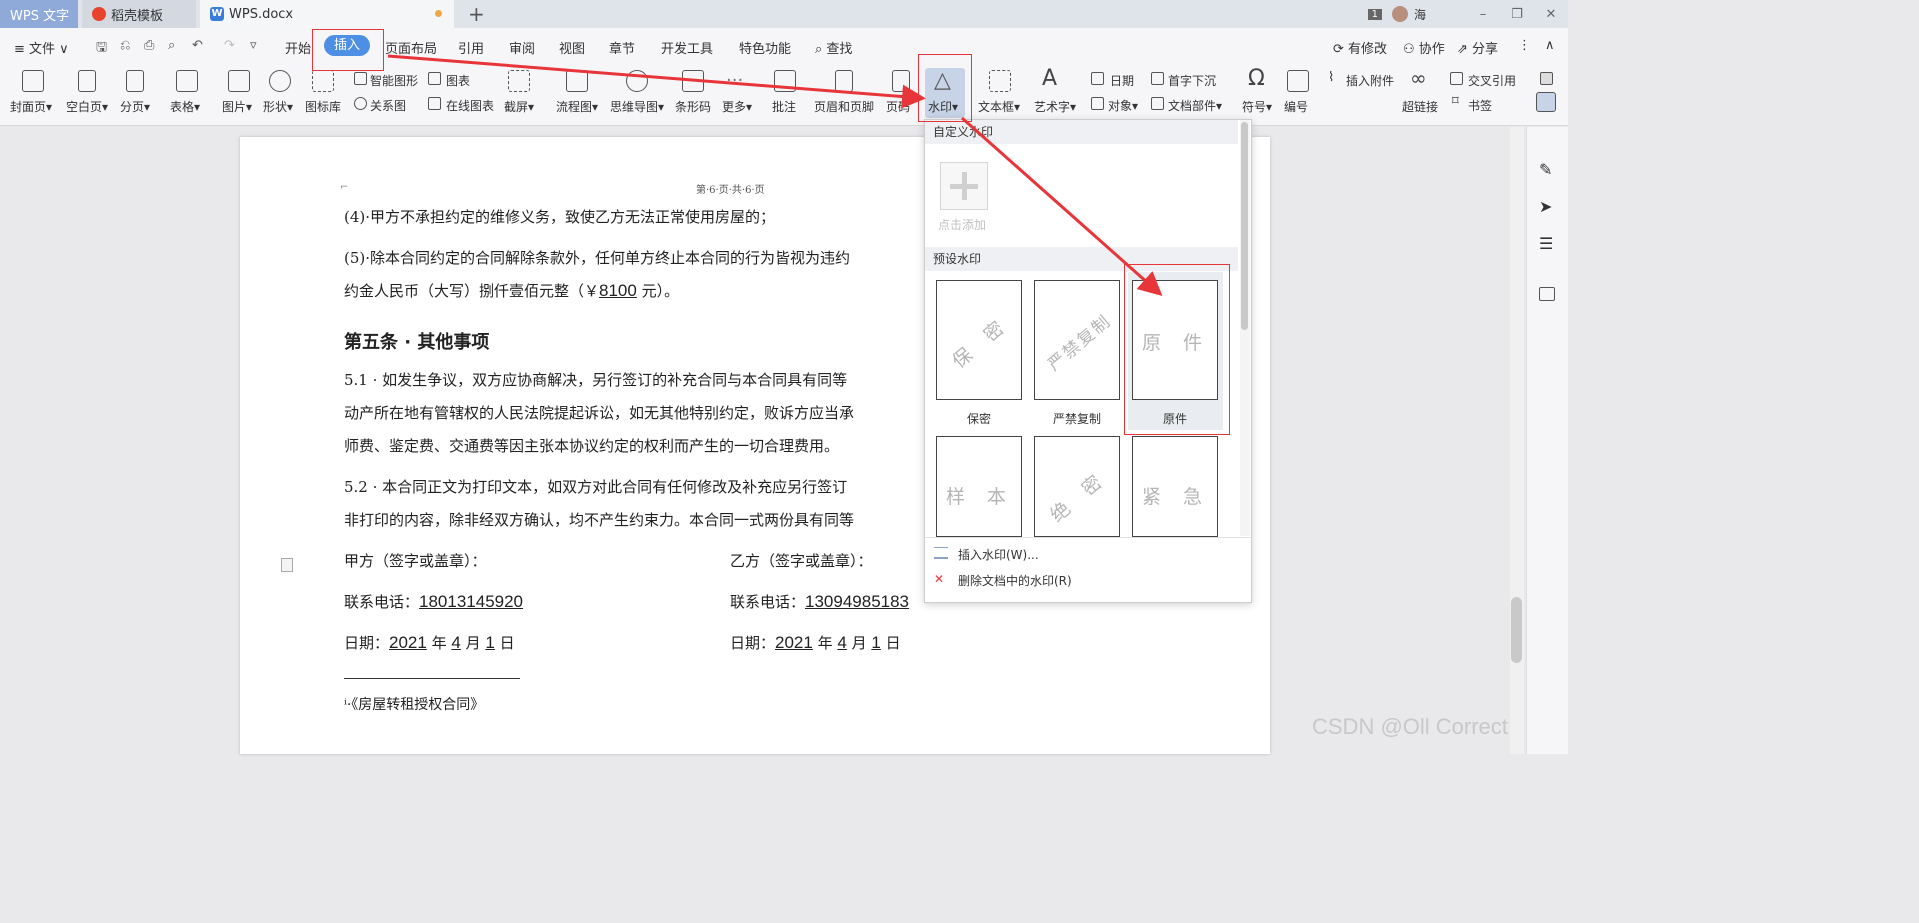  What do you see at coordinates (473, 643) in the screenshot?
I see `date-month-unit: 月` at bounding box center [473, 643].